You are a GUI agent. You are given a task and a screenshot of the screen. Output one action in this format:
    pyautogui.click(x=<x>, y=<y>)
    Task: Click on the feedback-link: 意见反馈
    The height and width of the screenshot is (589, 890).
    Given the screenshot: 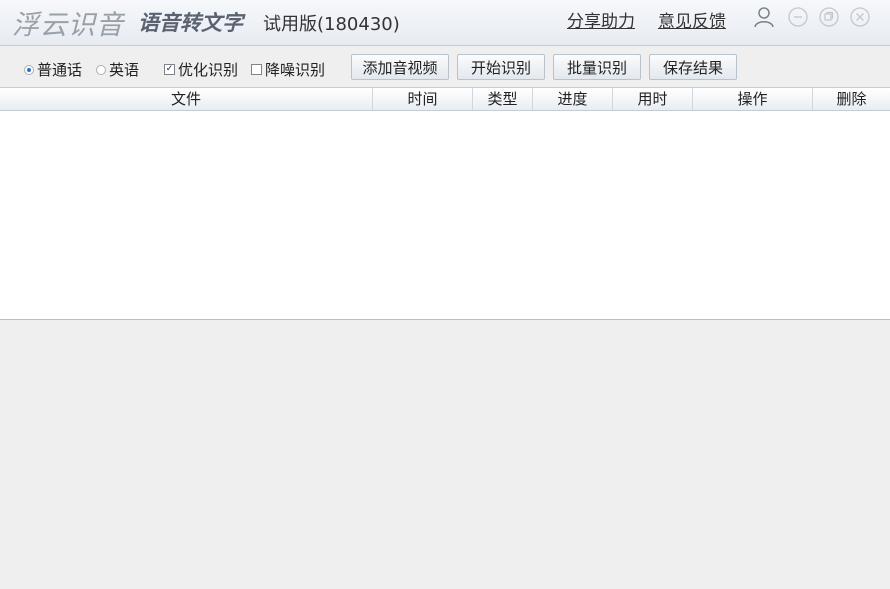 What is the action you would take?
    pyautogui.click(x=692, y=19)
    